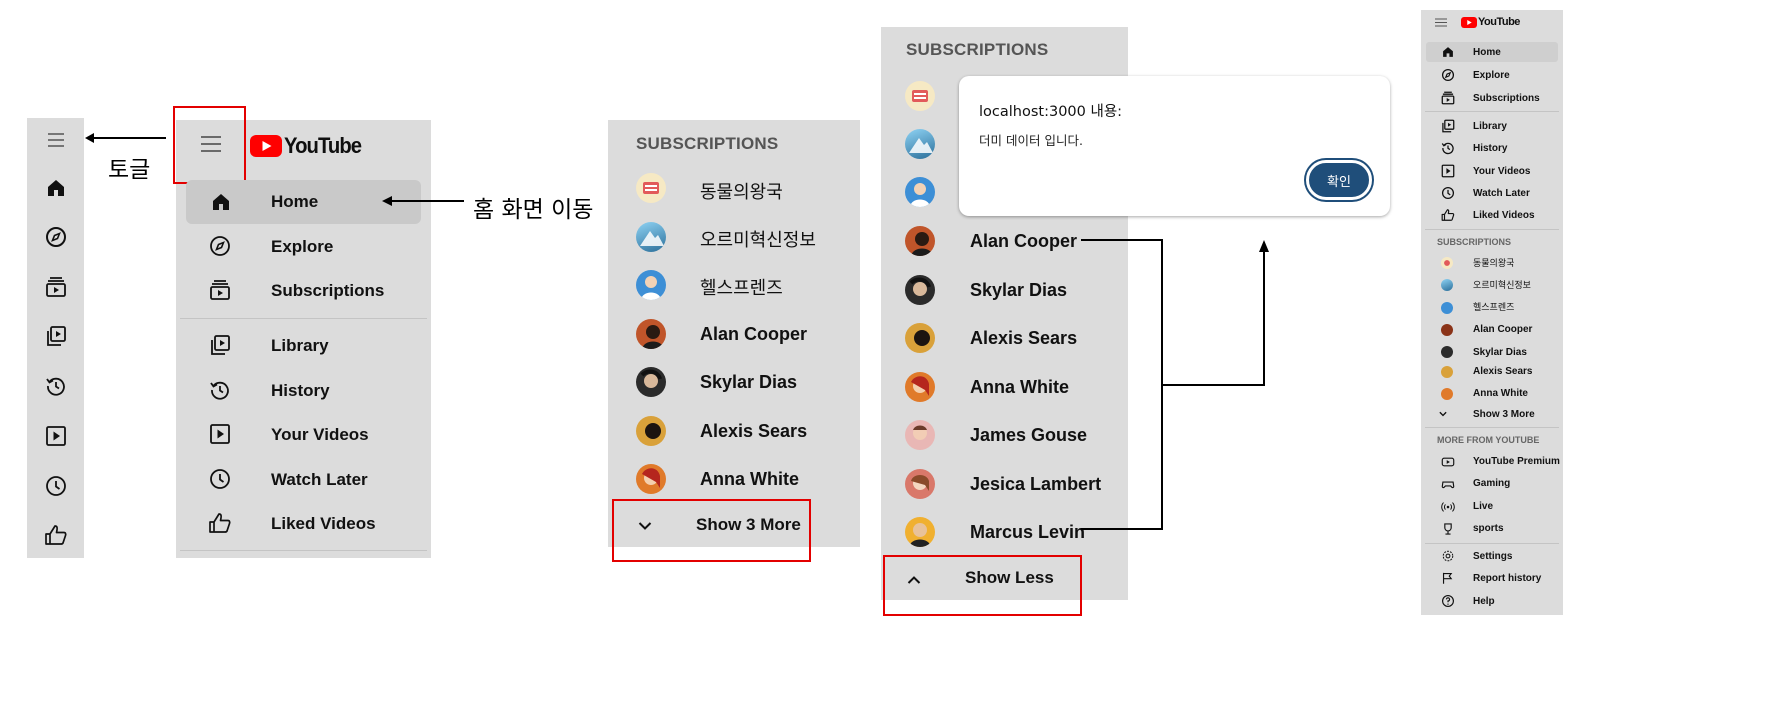 Image resolution: width=1776 pixels, height=710 pixels. Describe the element at coordinates (1484, 601) in the screenshot. I see `help-link: Help` at that location.